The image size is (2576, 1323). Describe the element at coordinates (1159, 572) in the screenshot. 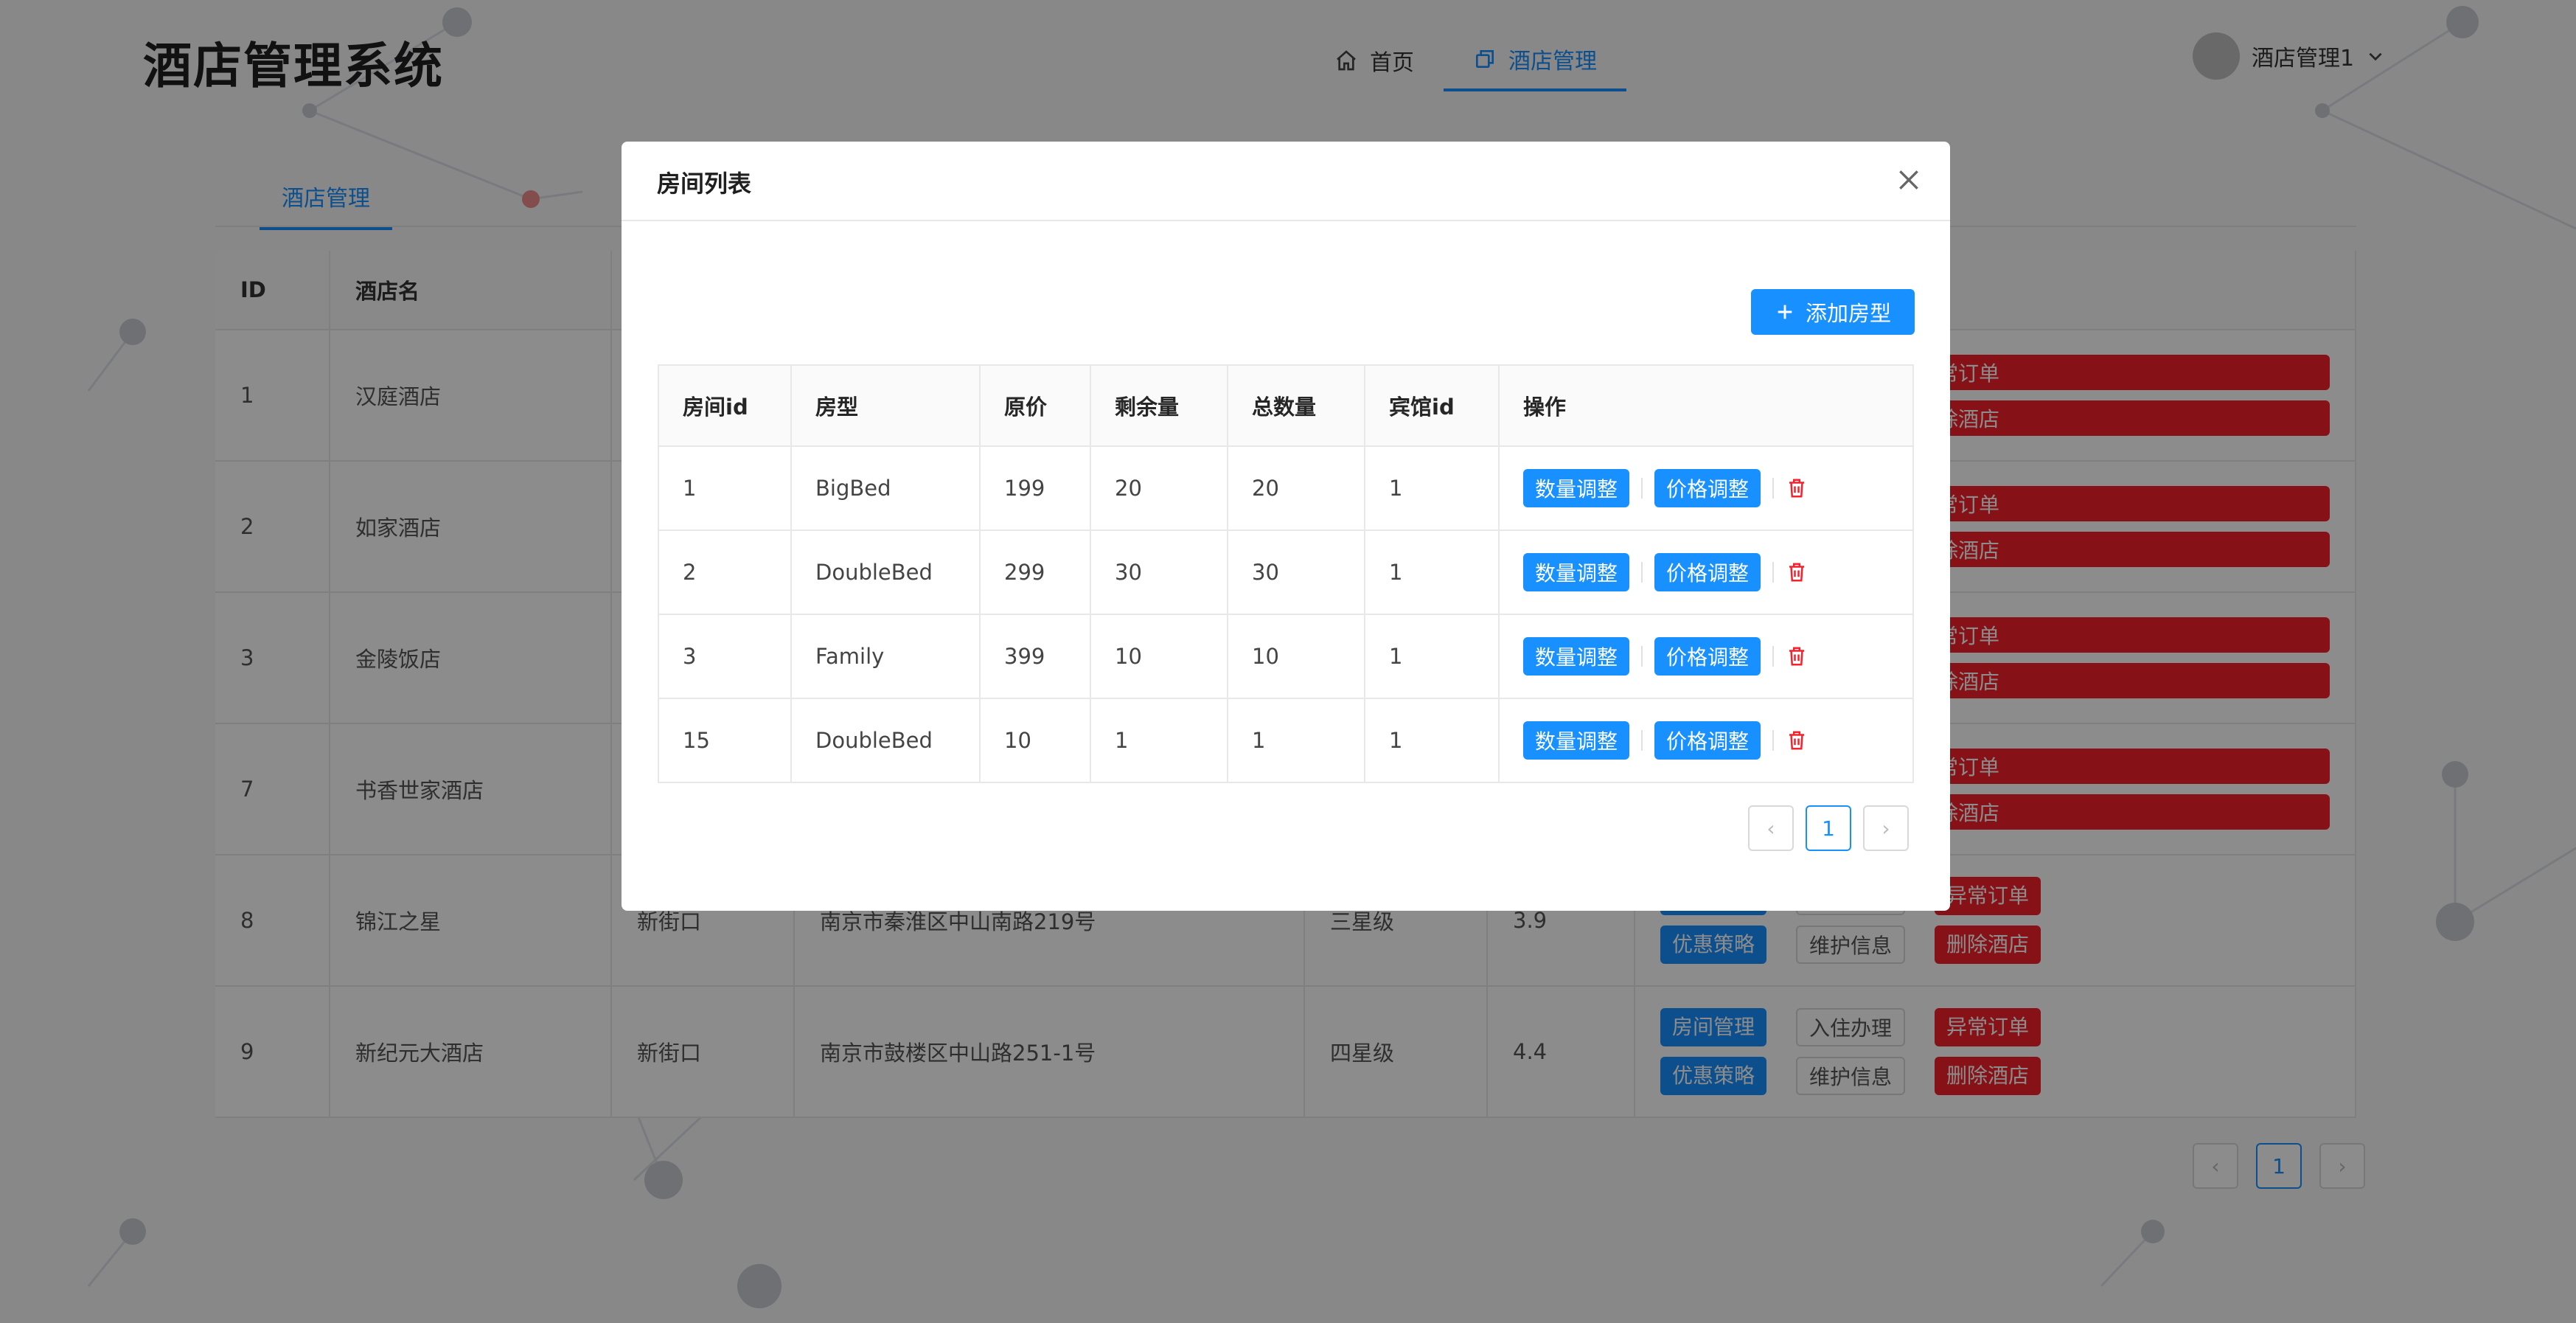

I see `cell-remaining: 30` at that location.